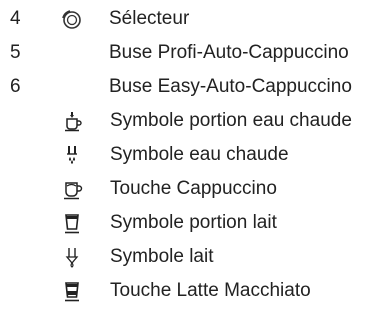  I want to click on legend-subitem-cappuccino: Touche Cappuccino, so click(192, 189).